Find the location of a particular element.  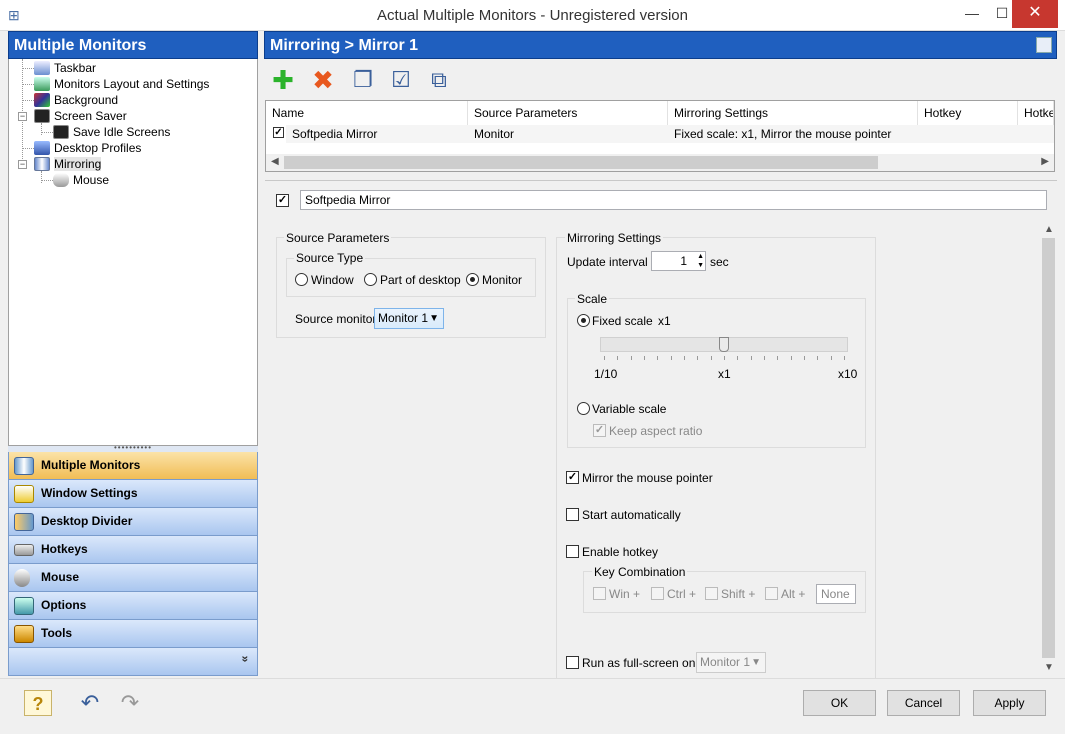

column-header-hotkey: Hotkey is located at coordinates (968, 113).